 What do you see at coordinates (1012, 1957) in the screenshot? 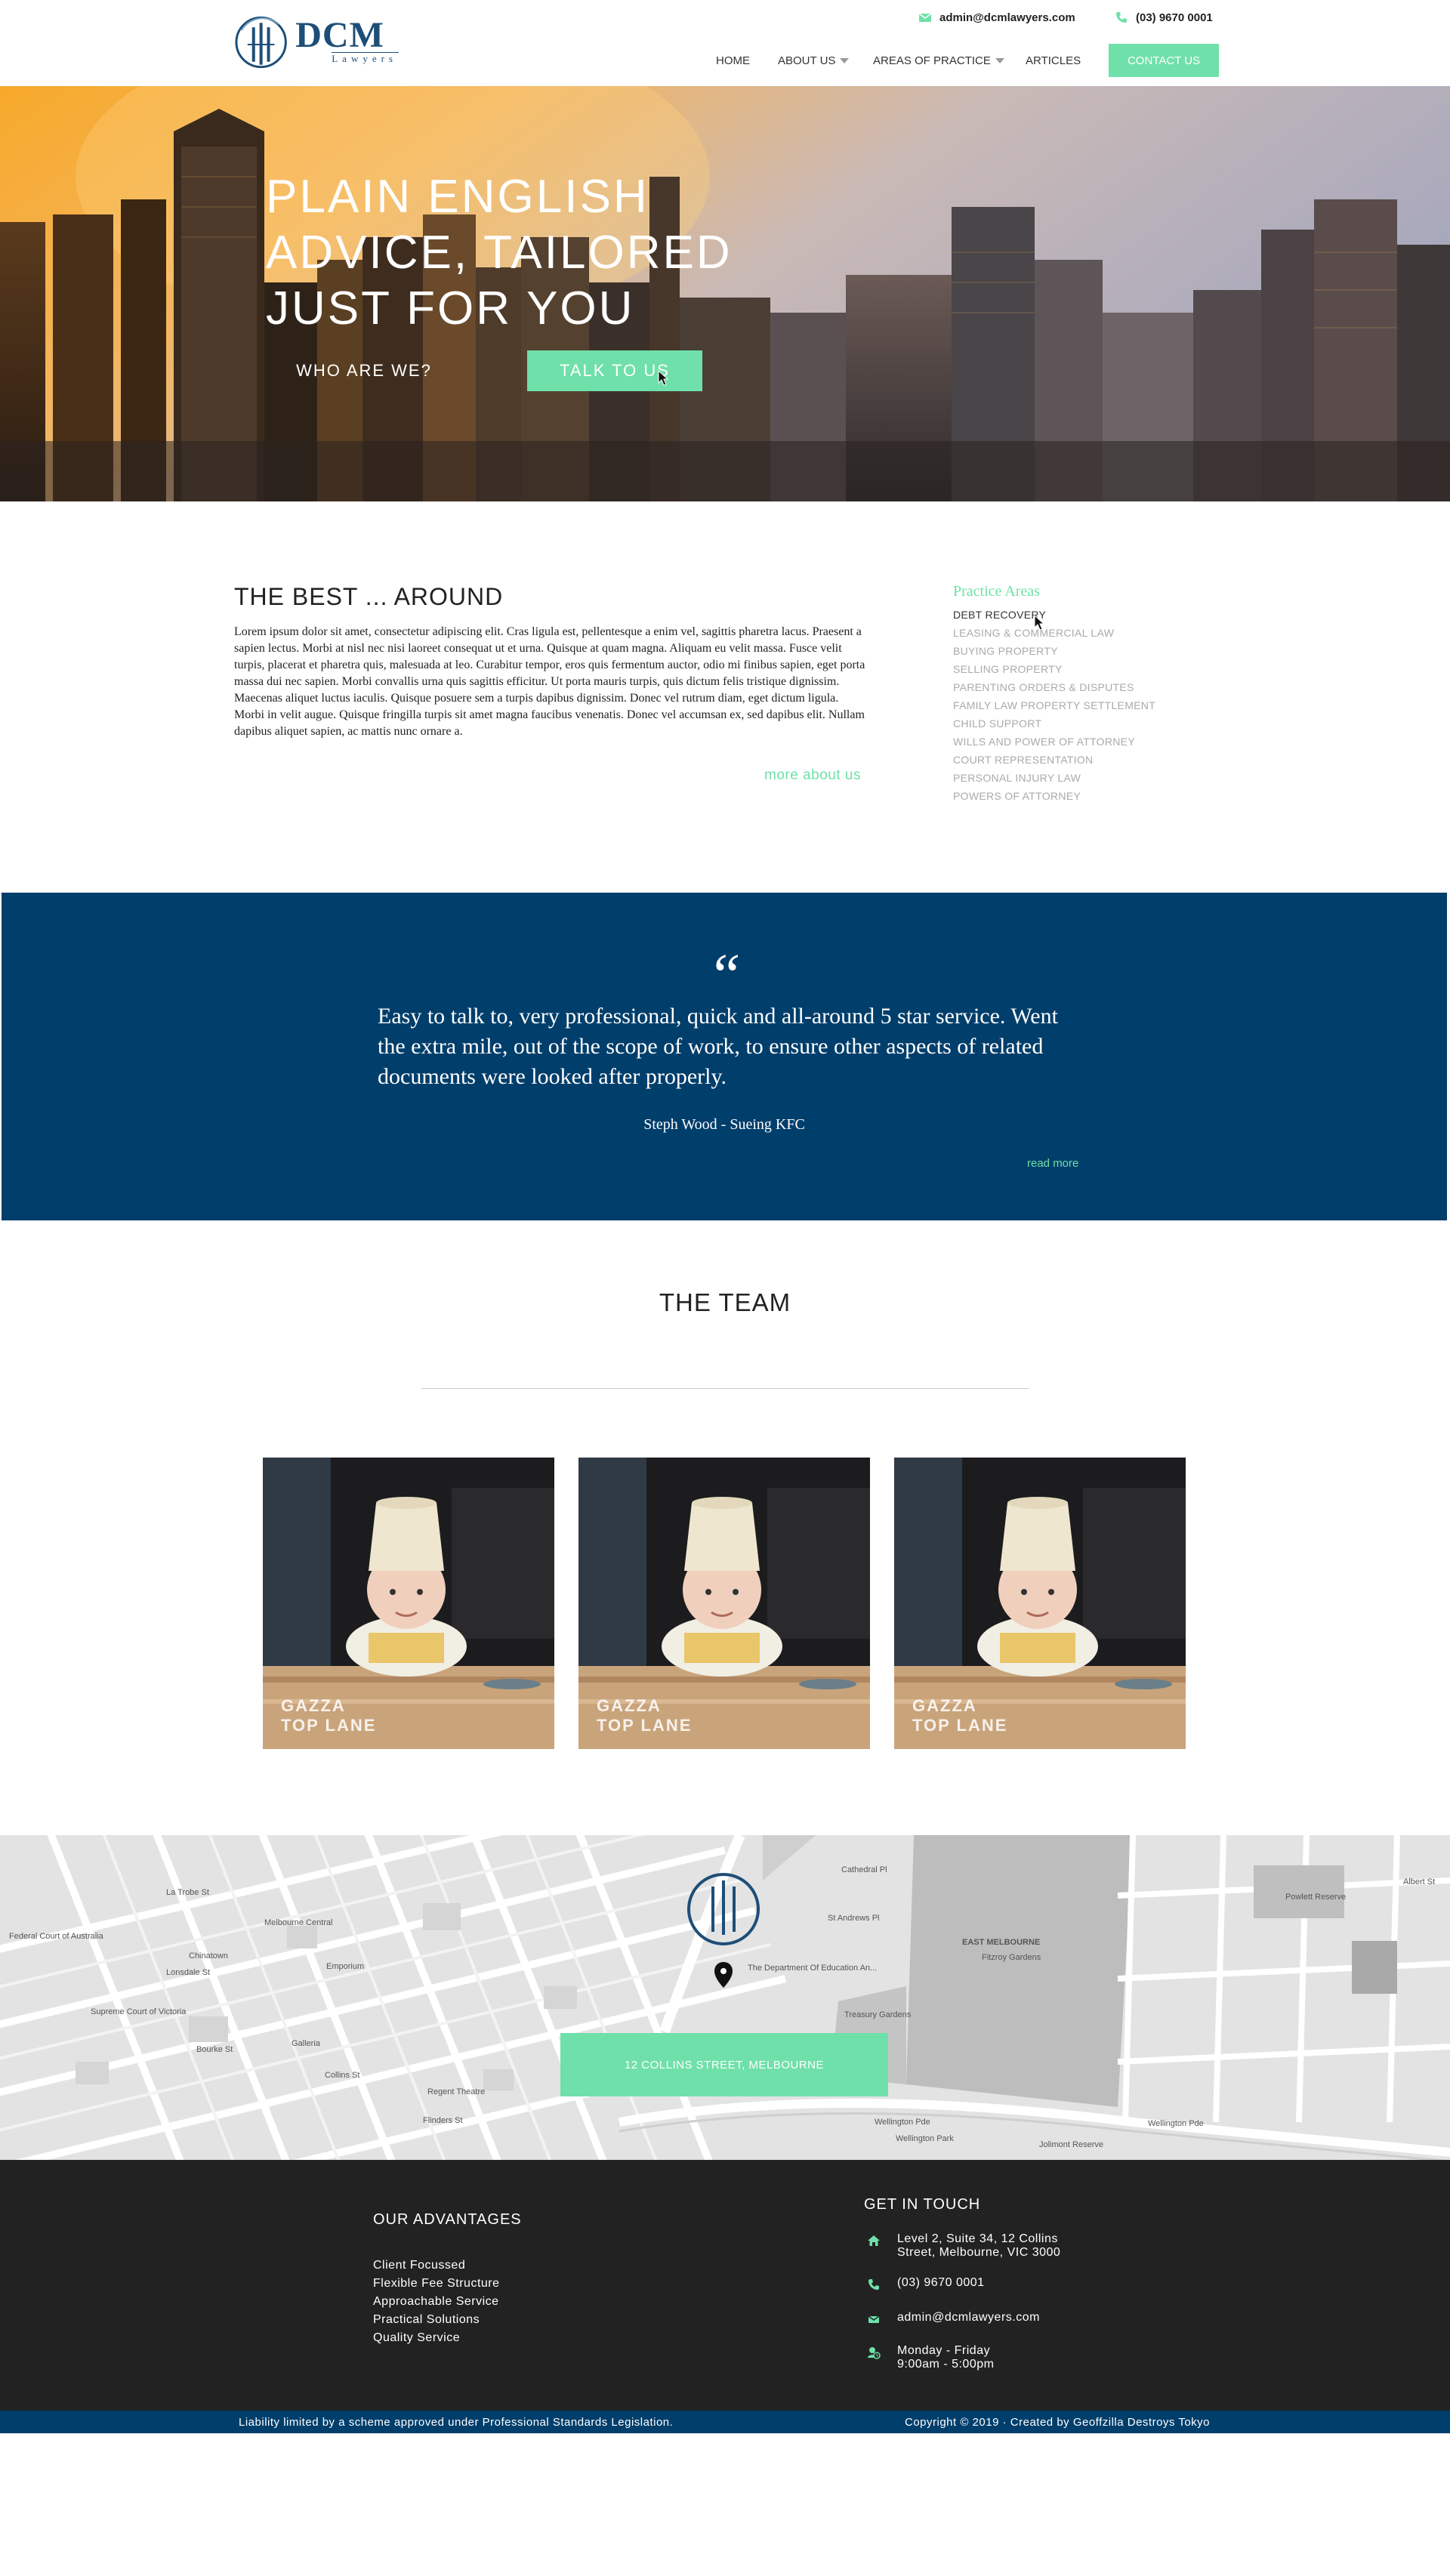
I see `map-label: Fitzroy Gardens` at bounding box center [1012, 1957].